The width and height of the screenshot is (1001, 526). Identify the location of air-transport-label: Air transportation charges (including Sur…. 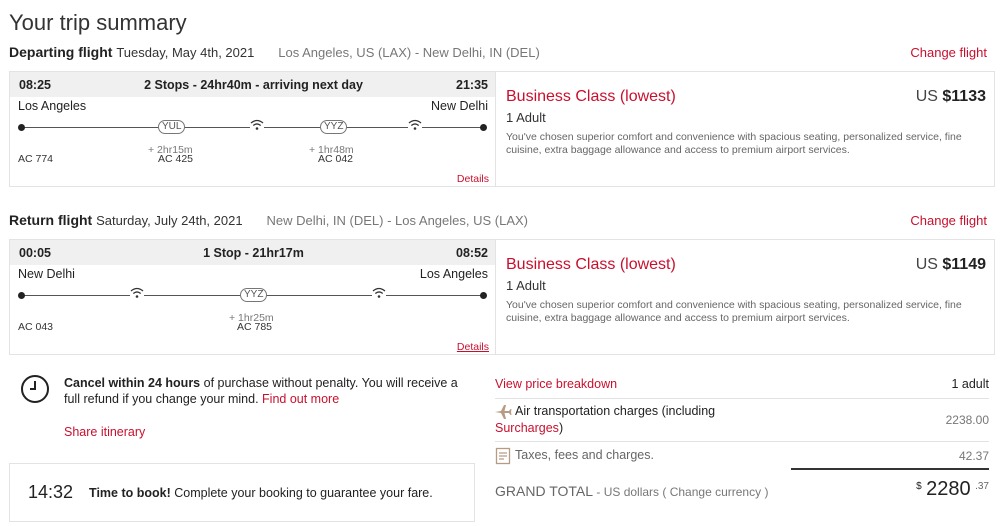
(635, 420).